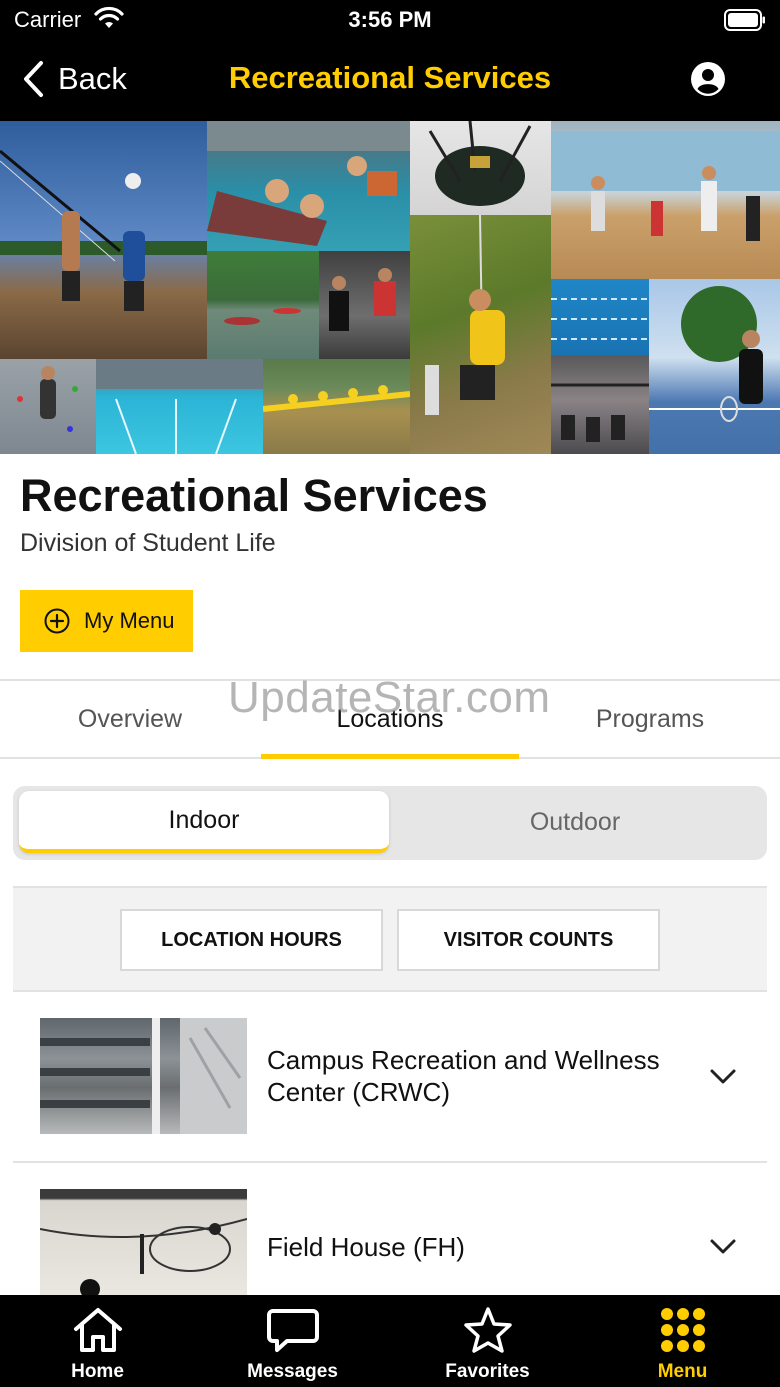 This screenshot has width=780, height=1387. I want to click on location-actions-panel: LOCATION HOURS VISITOR COUNTS, so click(390, 939).